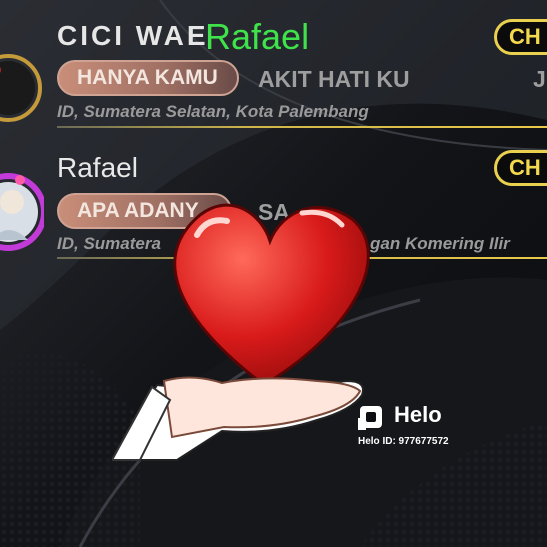 Image resolution: width=547 pixels, height=547 pixels. What do you see at coordinates (97, 167) in the screenshot?
I see `viewer-name: Rafael` at bounding box center [97, 167].